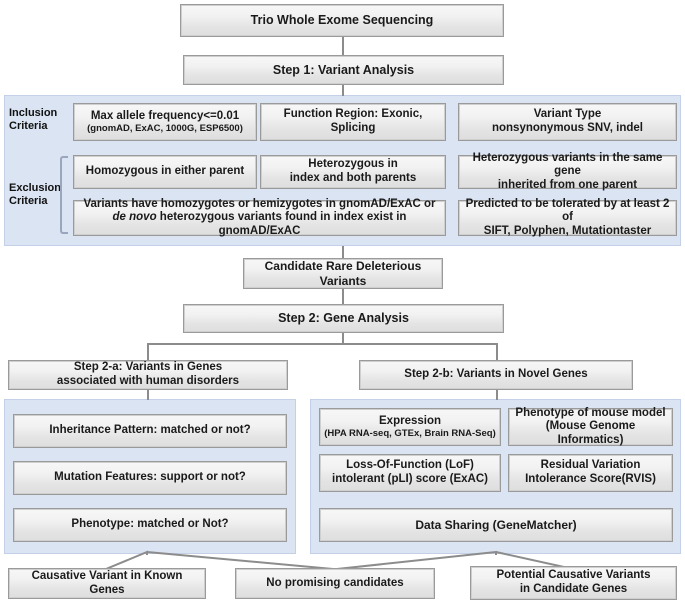 This screenshot has height=602, width=685. I want to click on b4-line1: Residual Variation, so click(590, 465).